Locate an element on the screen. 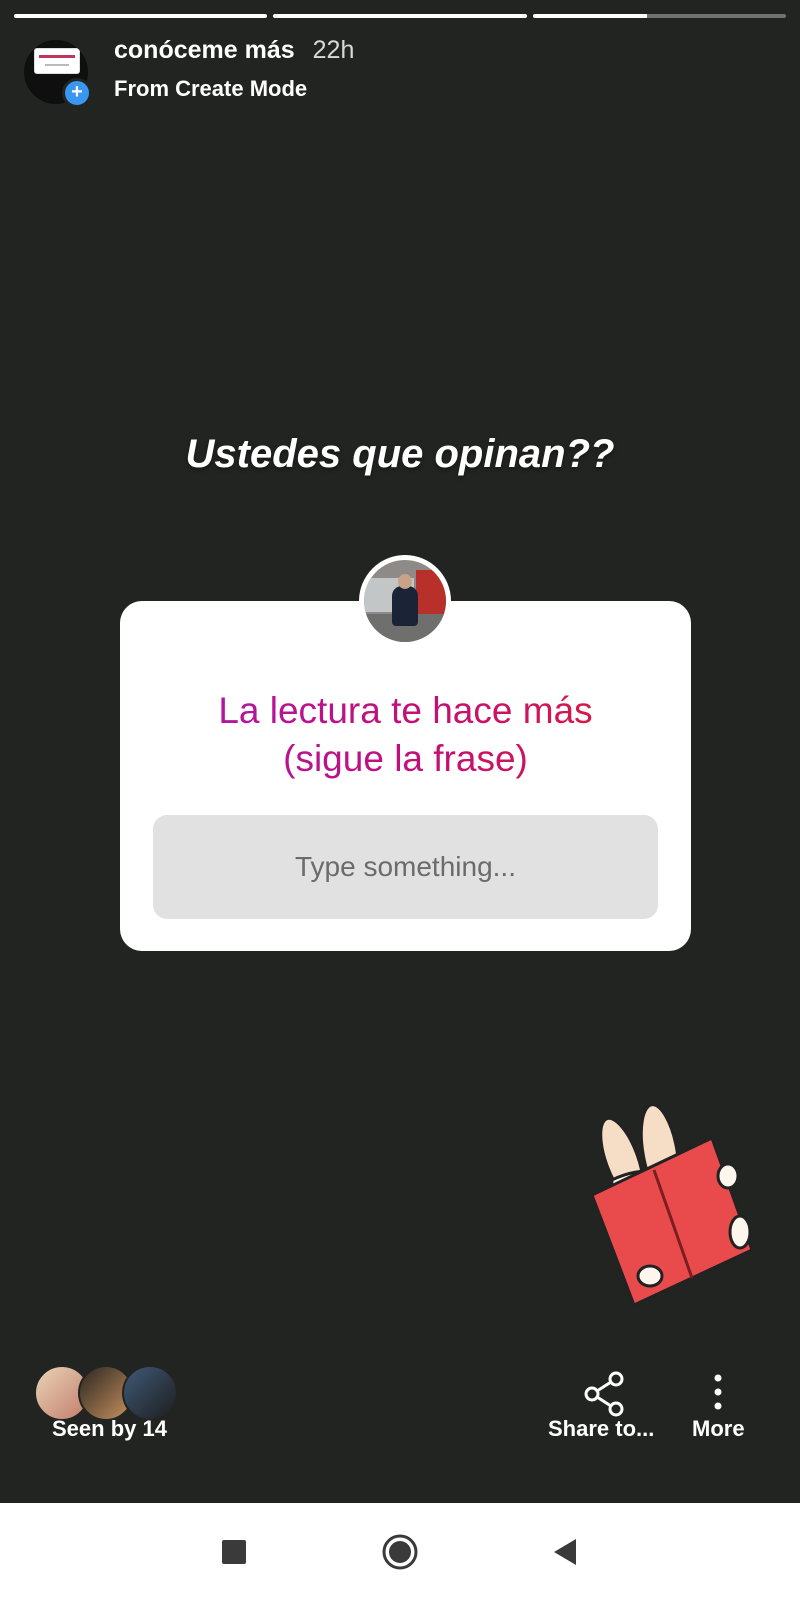 This screenshot has height=1600, width=800. story-progress-bar is located at coordinates (400, 16).